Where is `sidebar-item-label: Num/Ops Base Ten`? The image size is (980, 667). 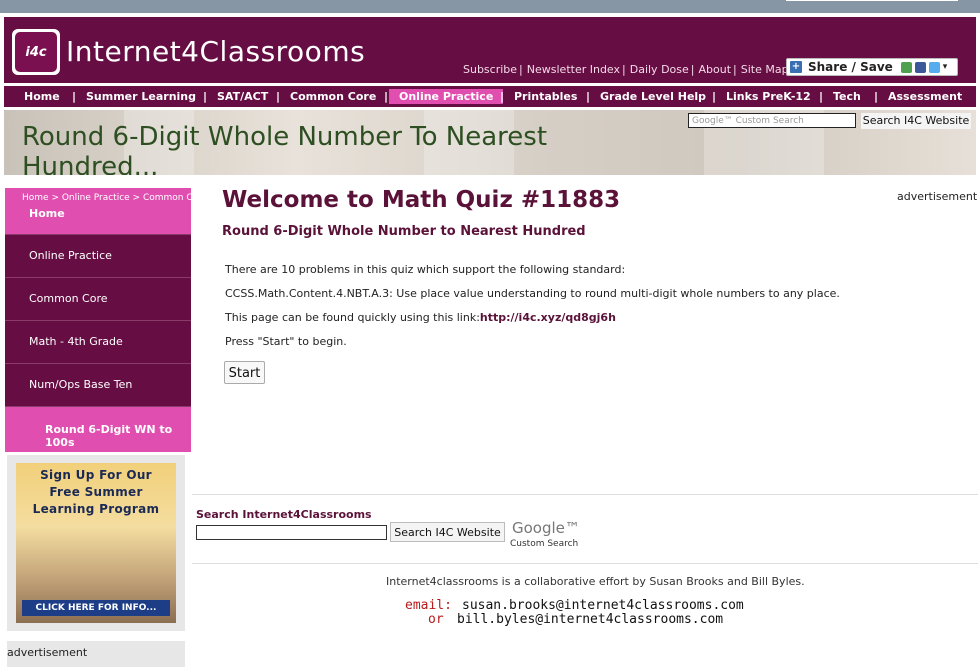
sidebar-item-label: Num/Ops Base Ten is located at coordinates (81, 384).